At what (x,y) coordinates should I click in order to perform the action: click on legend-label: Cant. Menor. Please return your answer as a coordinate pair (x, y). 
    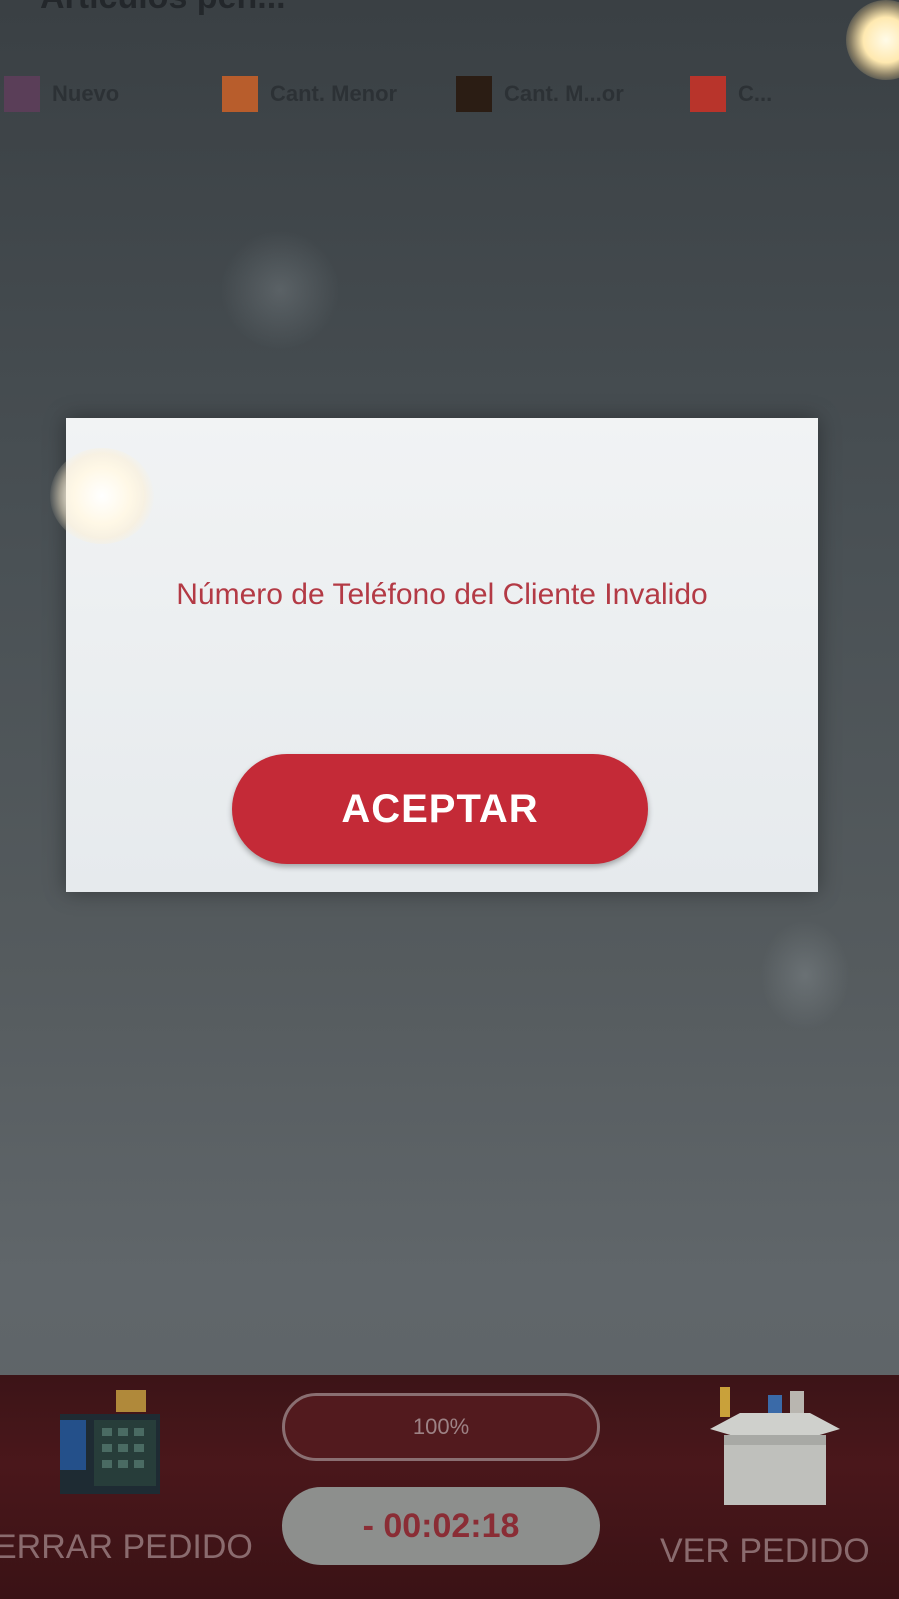
    Looking at the image, I should click on (334, 93).